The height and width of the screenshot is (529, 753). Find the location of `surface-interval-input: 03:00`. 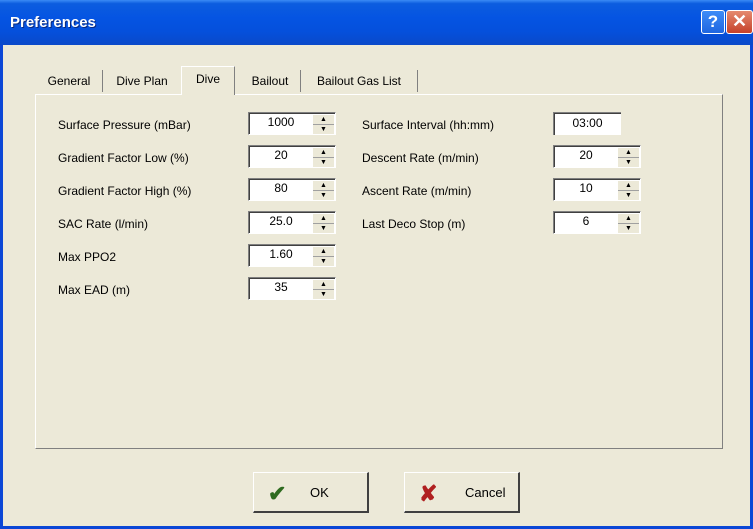

surface-interval-input: 03:00 is located at coordinates (587, 123).